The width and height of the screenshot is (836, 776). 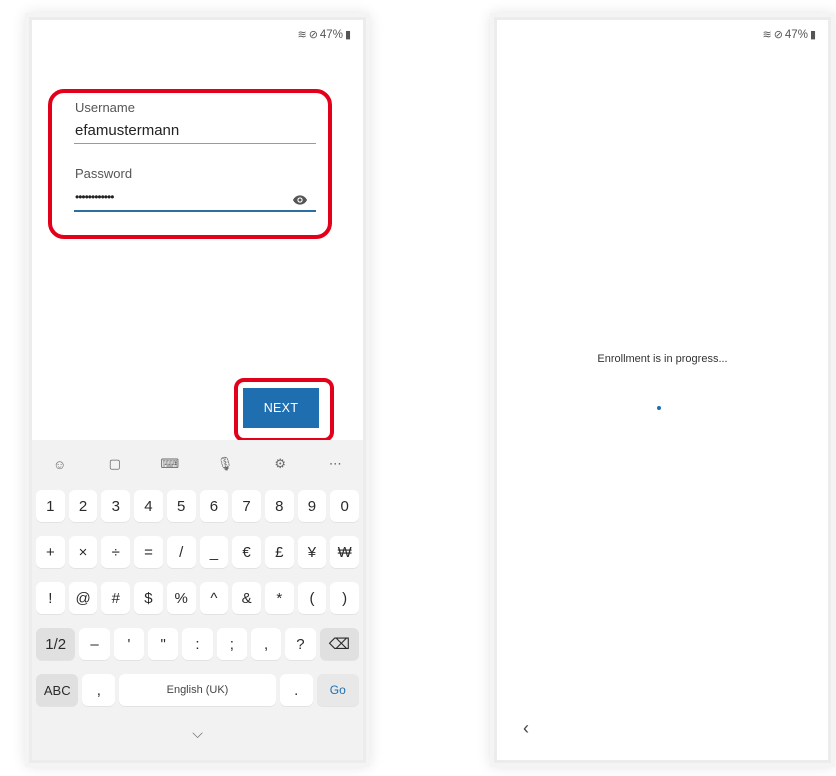 What do you see at coordinates (300, 644) in the screenshot?
I see `key-question: ?` at bounding box center [300, 644].